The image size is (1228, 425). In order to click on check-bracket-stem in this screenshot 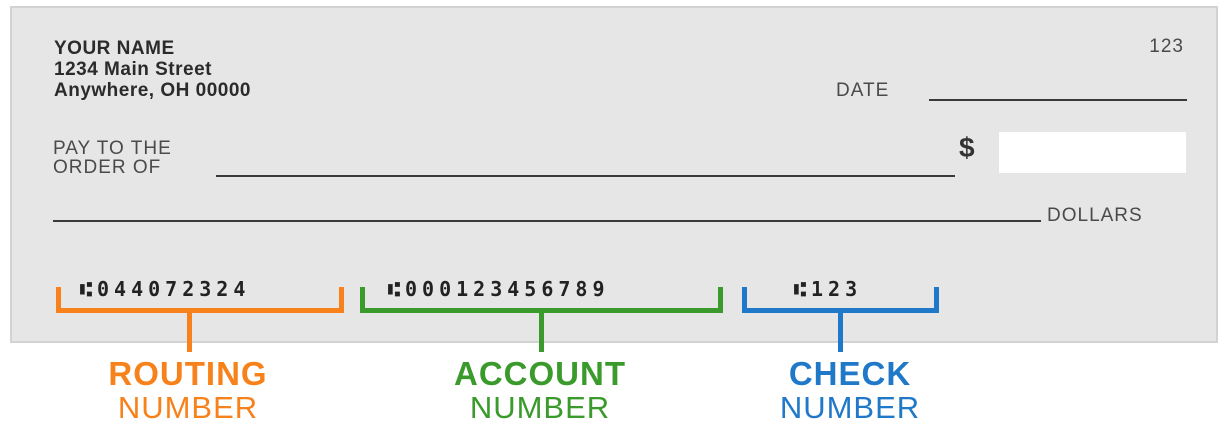, I will do `click(840, 332)`.